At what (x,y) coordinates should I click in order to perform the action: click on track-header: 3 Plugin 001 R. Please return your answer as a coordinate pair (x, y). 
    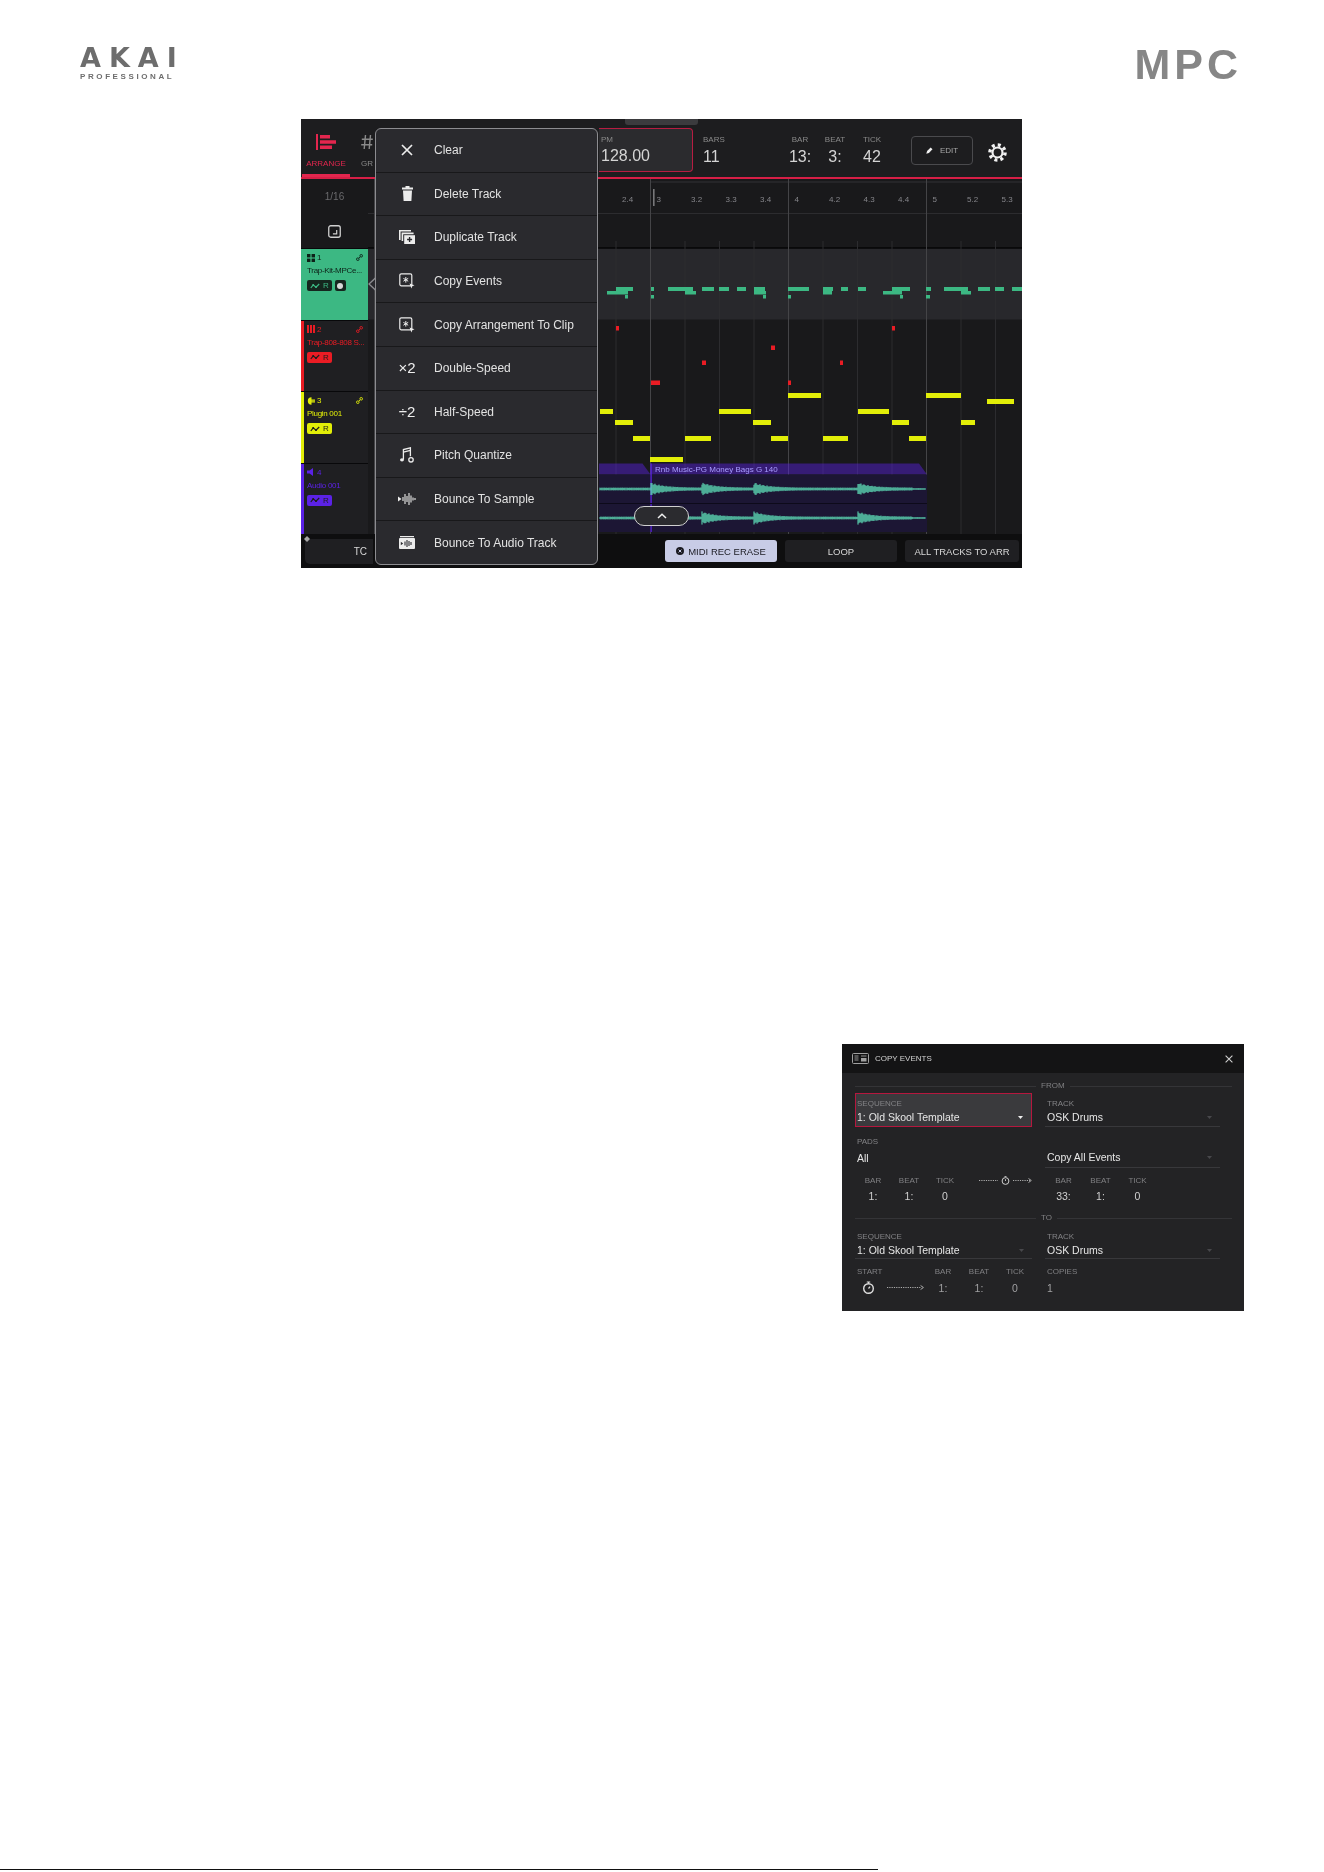
    Looking at the image, I should click on (334, 427).